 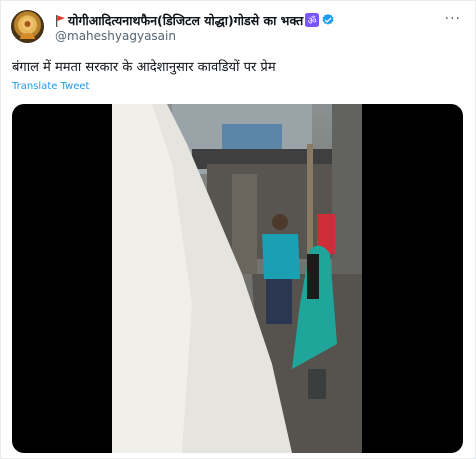 I want to click on more-options-icon: ···, so click(x=453, y=19).